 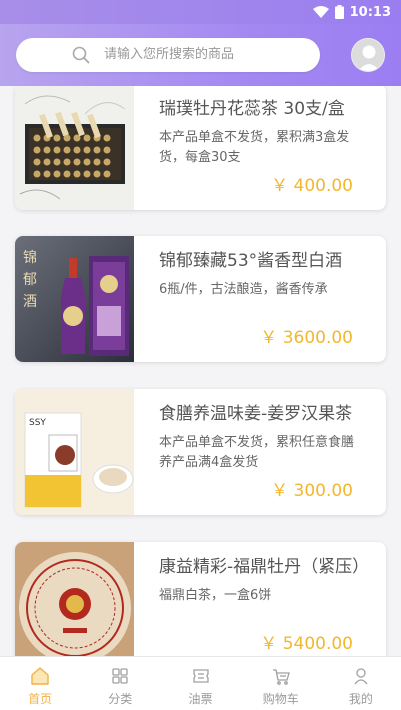 I want to click on tab-me: 我的, so click(x=361, y=683).